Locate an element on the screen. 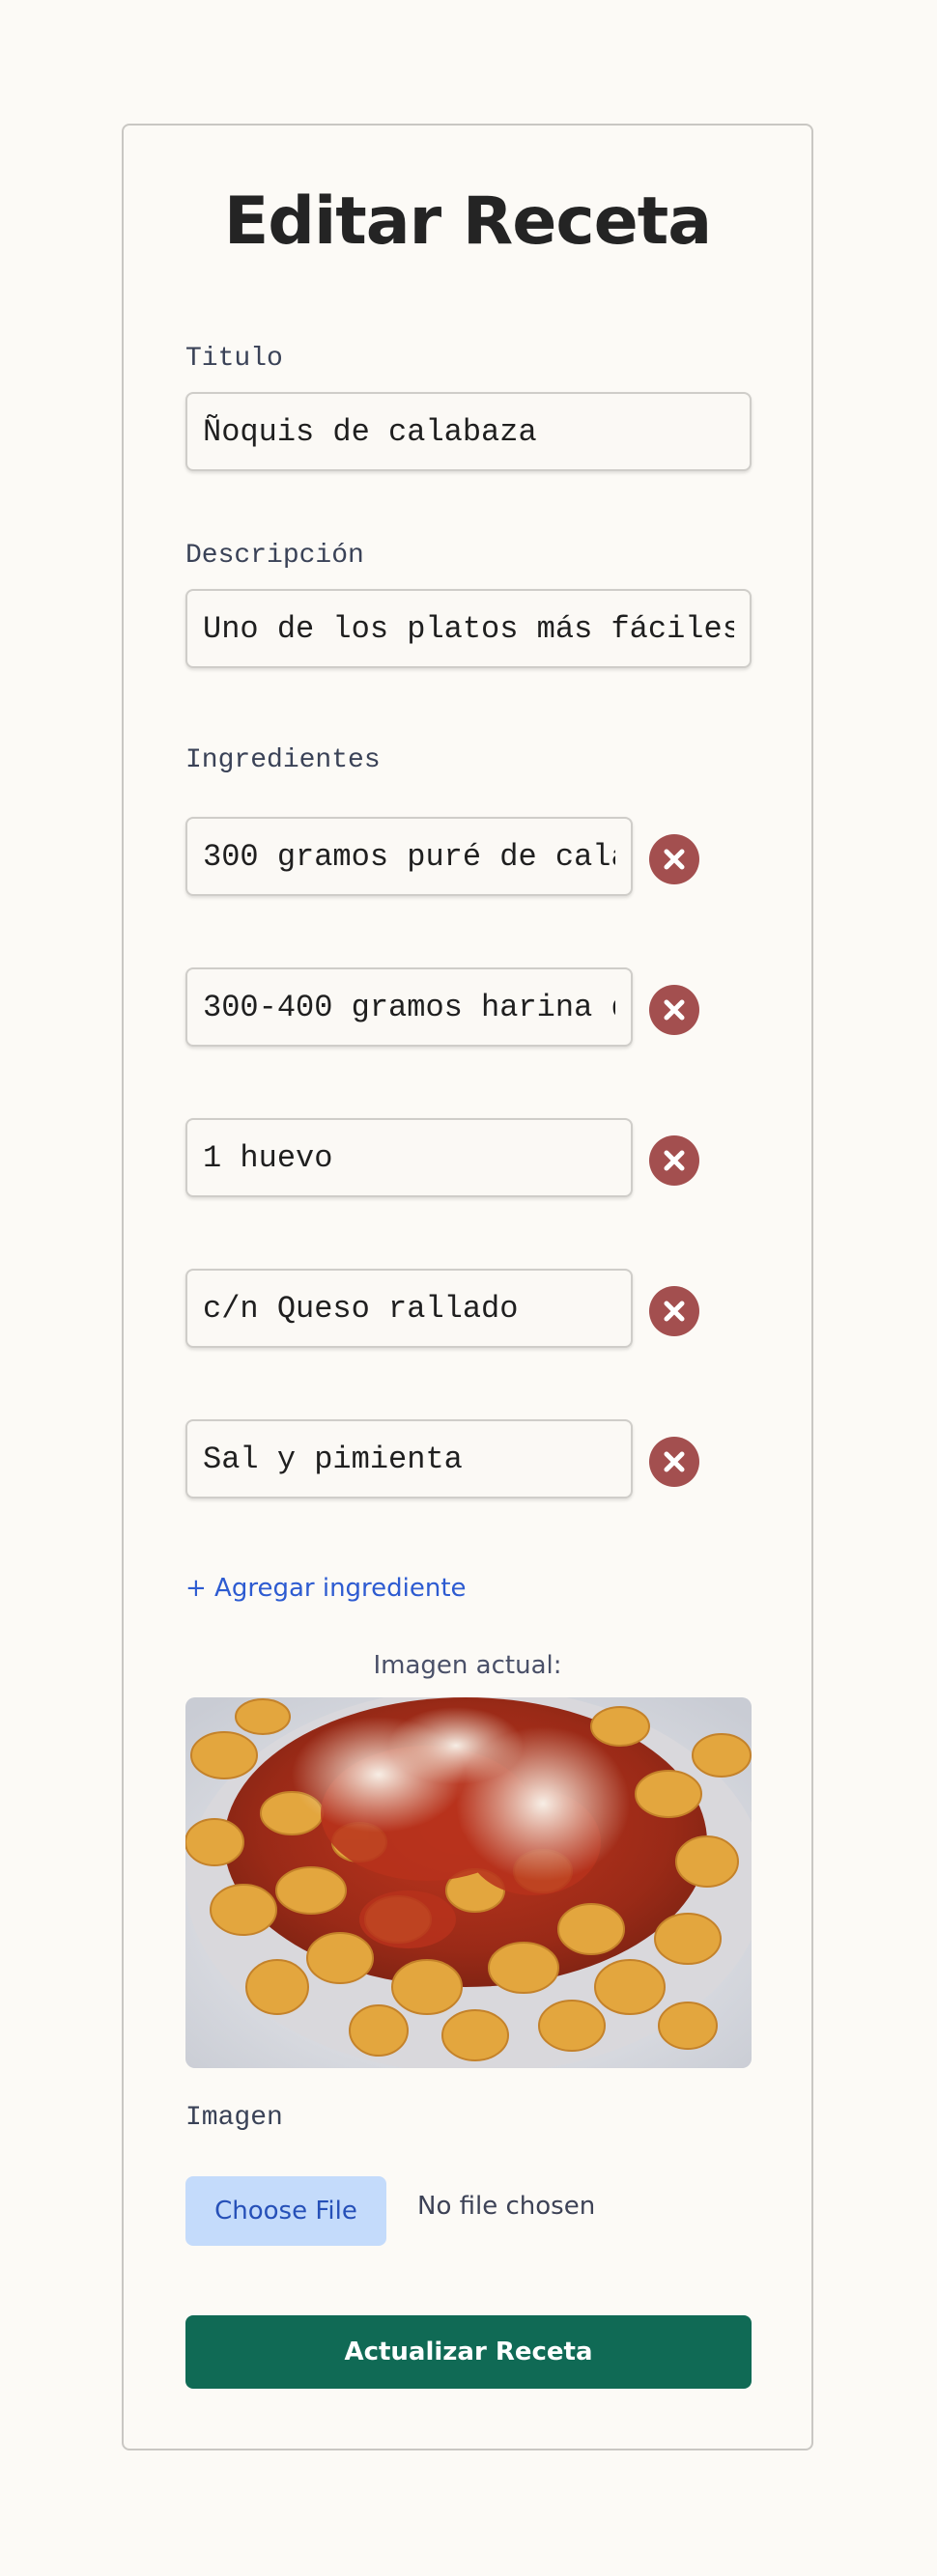 This screenshot has width=937, height=2576. description-label: Descripción is located at coordinates (275, 556).